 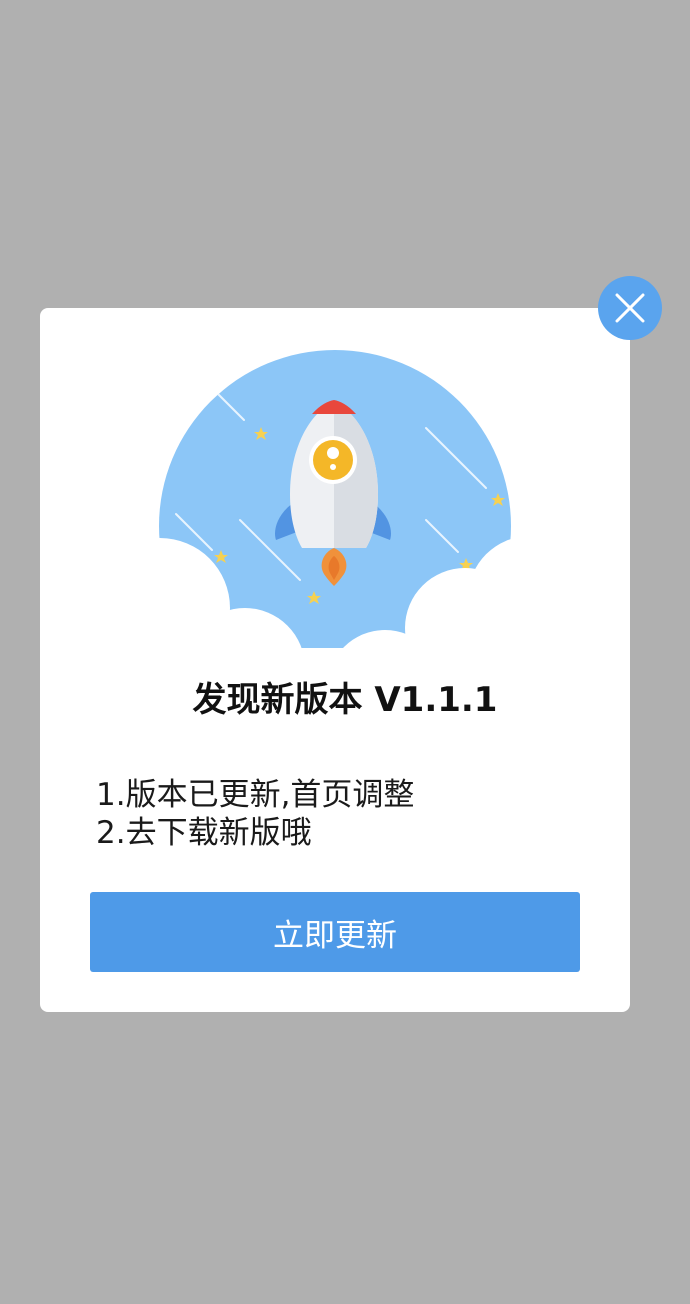 What do you see at coordinates (335, 932) in the screenshot?
I see `update-now-button: 立即更新` at bounding box center [335, 932].